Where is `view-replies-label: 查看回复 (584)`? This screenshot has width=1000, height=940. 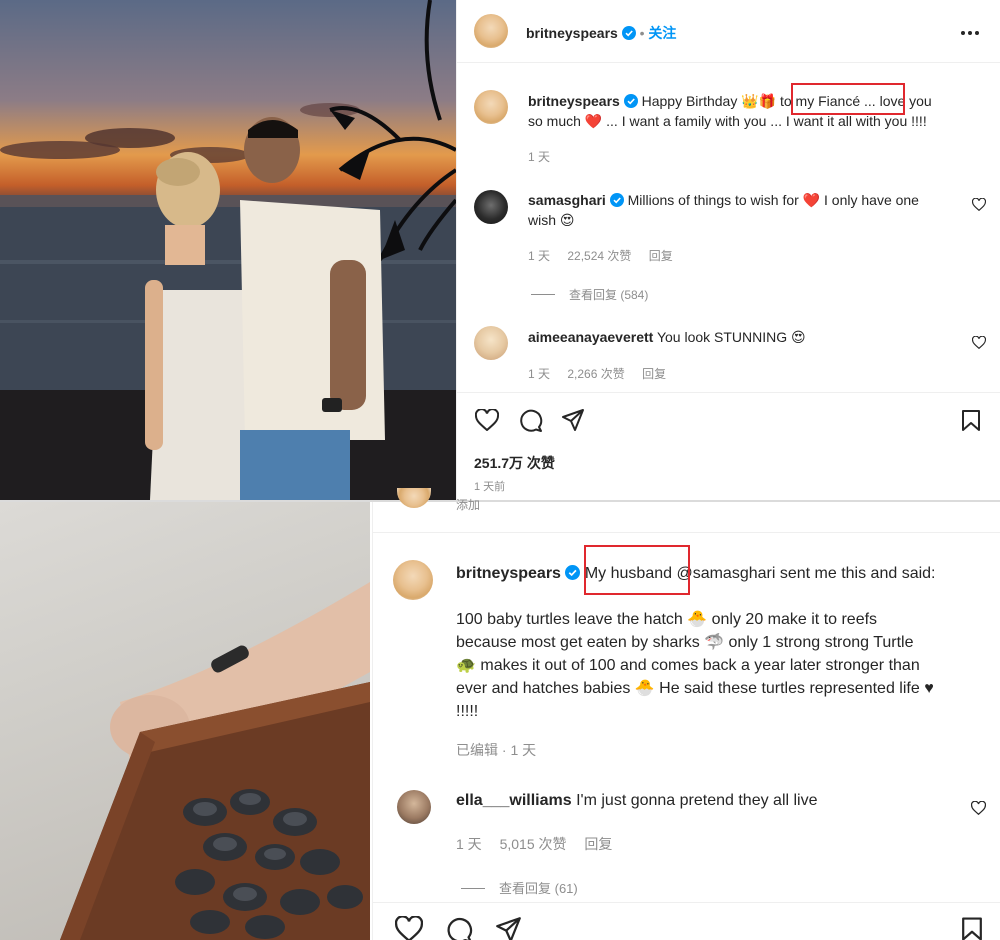
view-replies-label: 查看回复 (584) is located at coordinates (608, 295).